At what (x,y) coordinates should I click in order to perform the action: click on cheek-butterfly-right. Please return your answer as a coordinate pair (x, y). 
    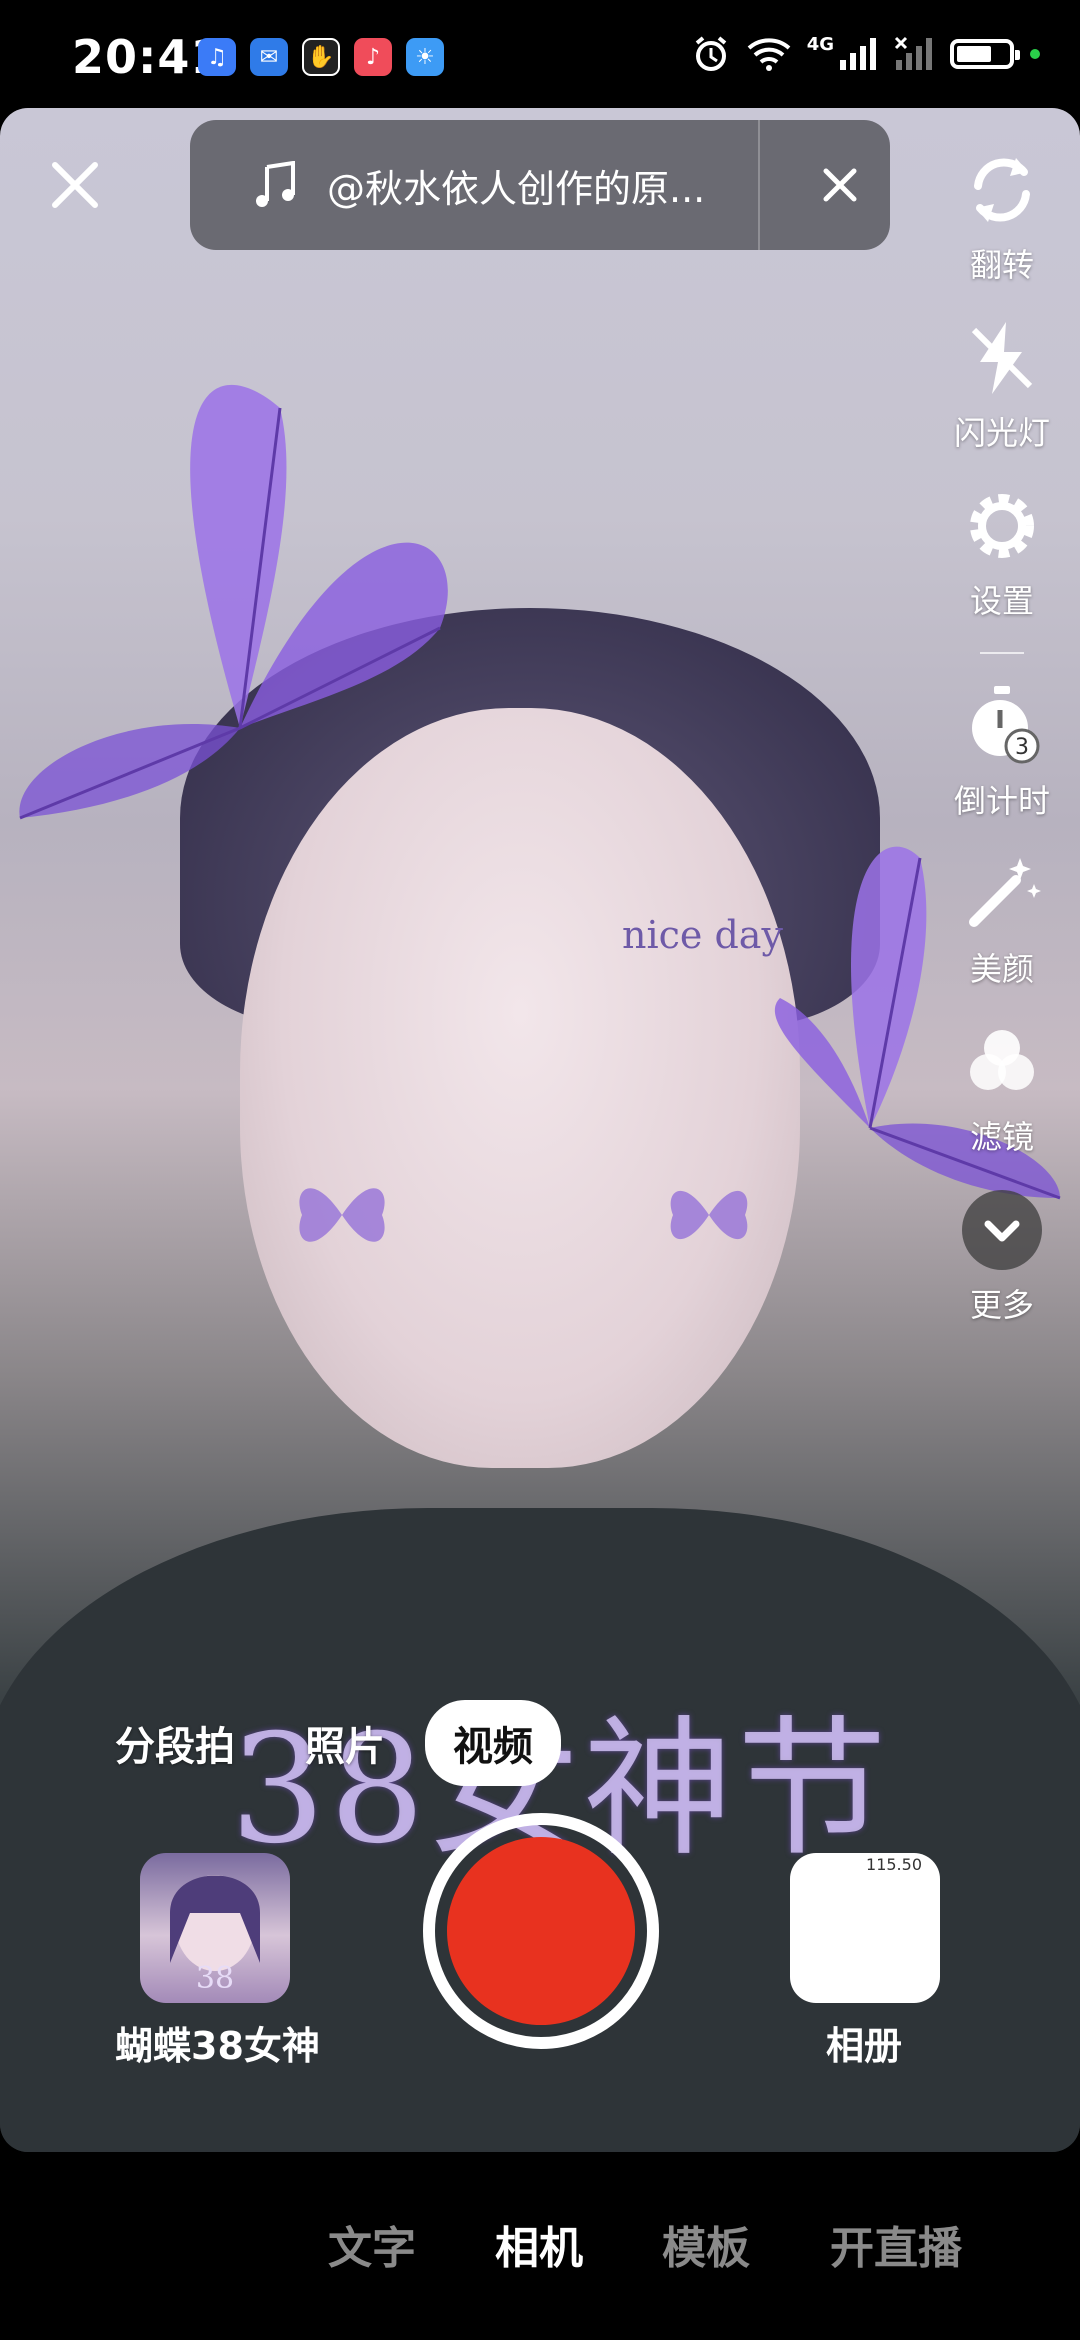
    Looking at the image, I should click on (709, 1215).